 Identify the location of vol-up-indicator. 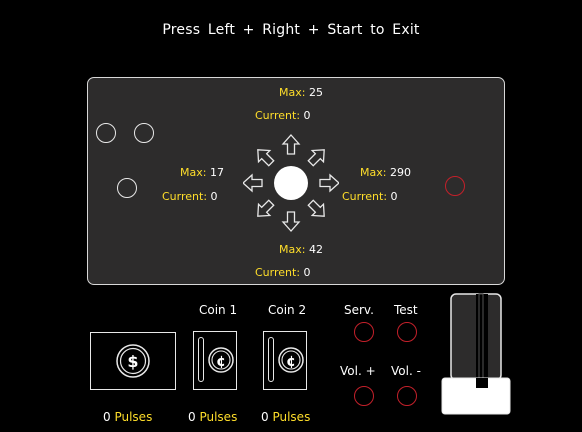
(364, 396).